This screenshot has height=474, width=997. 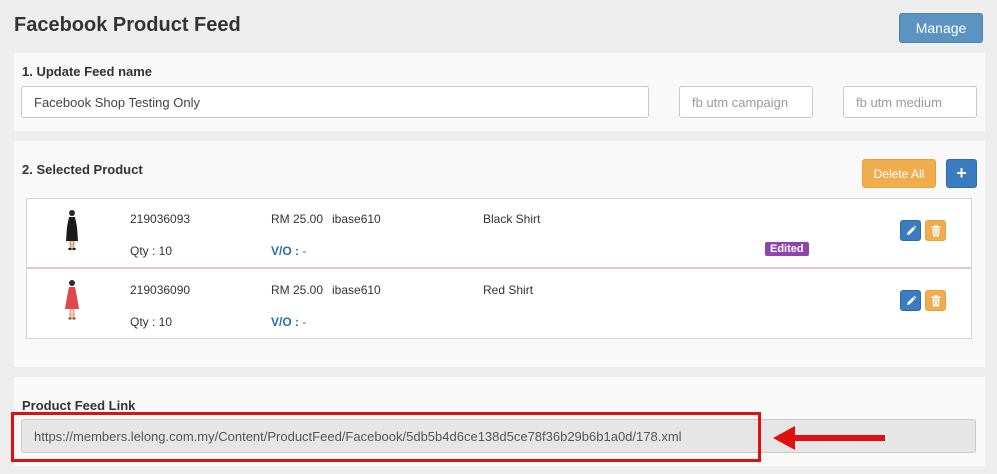 What do you see at coordinates (787, 249) in the screenshot?
I see `status-badge: Edited` at bounding box center [787, 249].